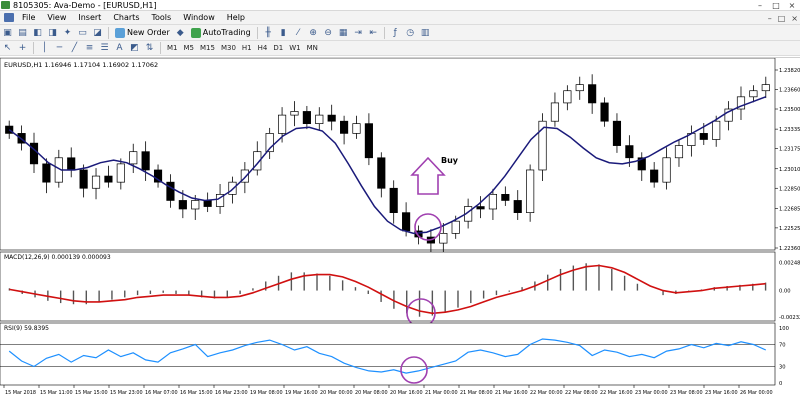 Image resolution: width=800 pixels, height=400 pixels. Describe the element at coordinates (756, 393) in the screenshot. I see `time-label: 26 Mar 00:00` at that location.